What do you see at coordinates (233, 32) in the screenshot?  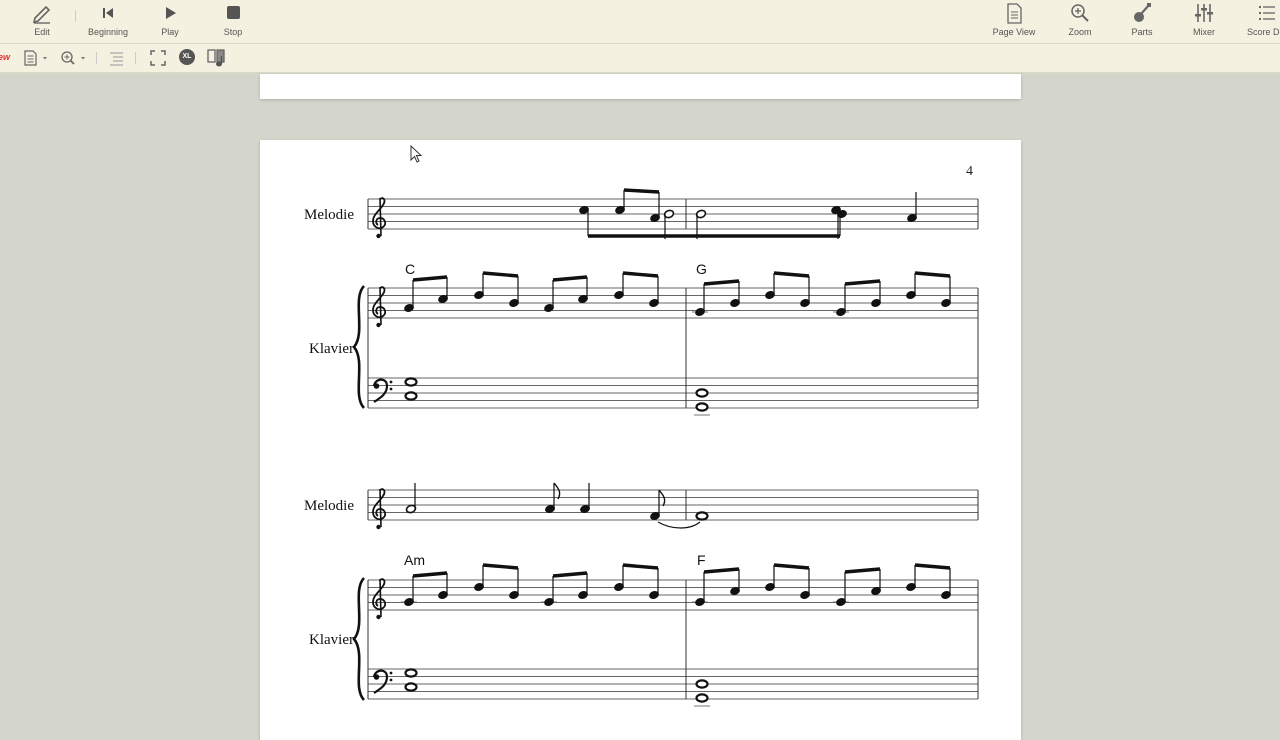 I see `stop-label: Stop` at bounding box center [233, 32].